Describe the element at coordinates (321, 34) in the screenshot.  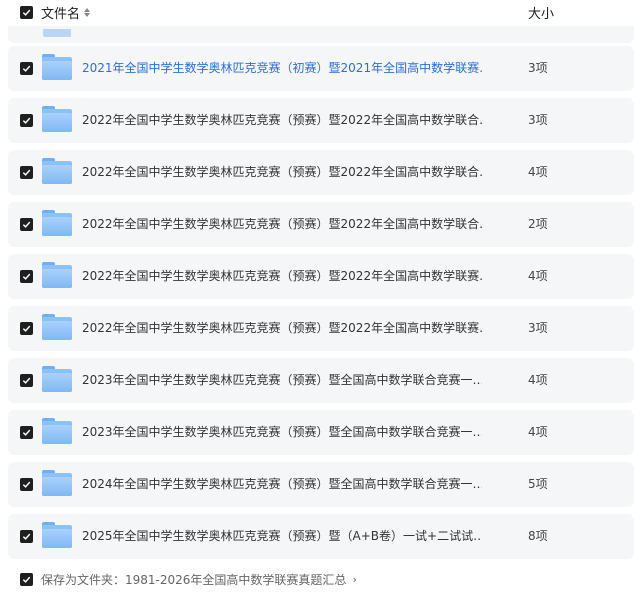
I see `partially-visible-row` at that location.